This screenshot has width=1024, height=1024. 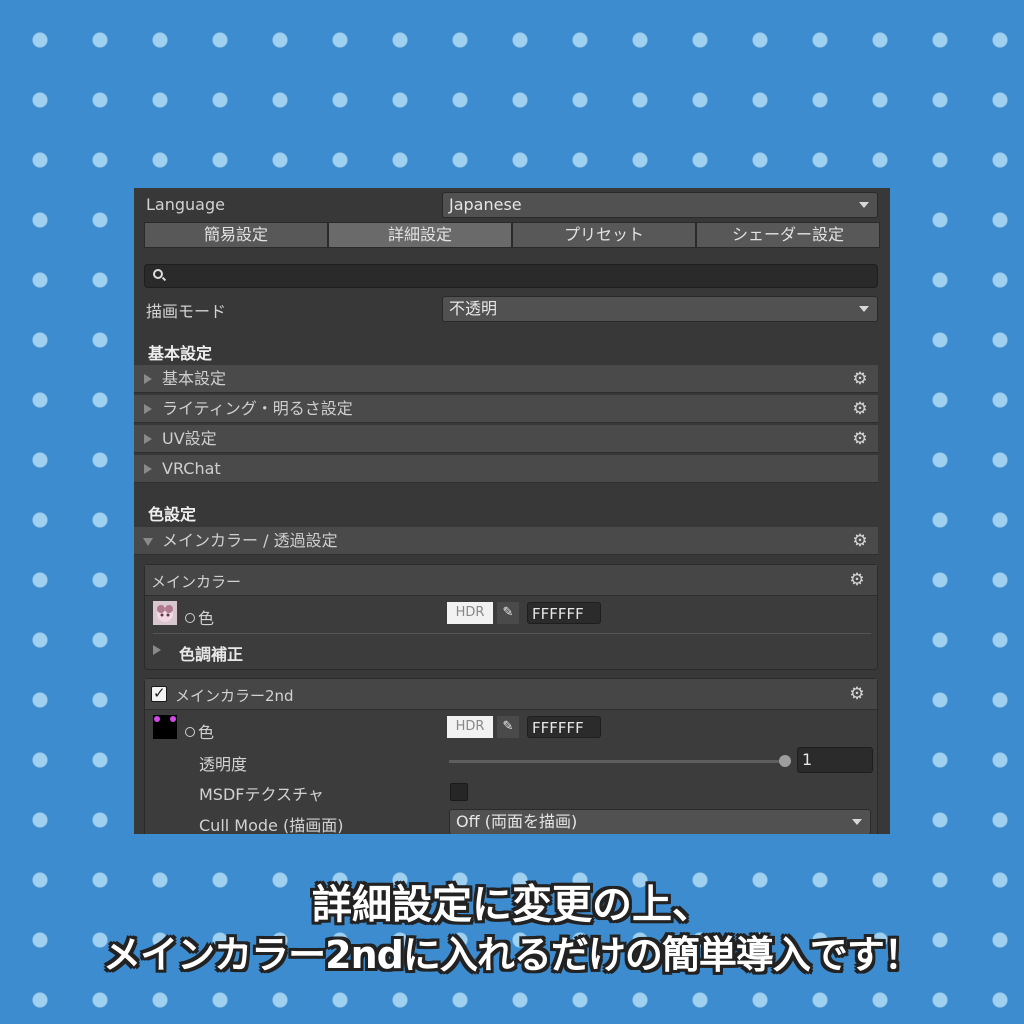 What do you see at coordinates (459, 792) in the screenshot?
I see `msdf-checkbox` at bounding box center [459, 792].